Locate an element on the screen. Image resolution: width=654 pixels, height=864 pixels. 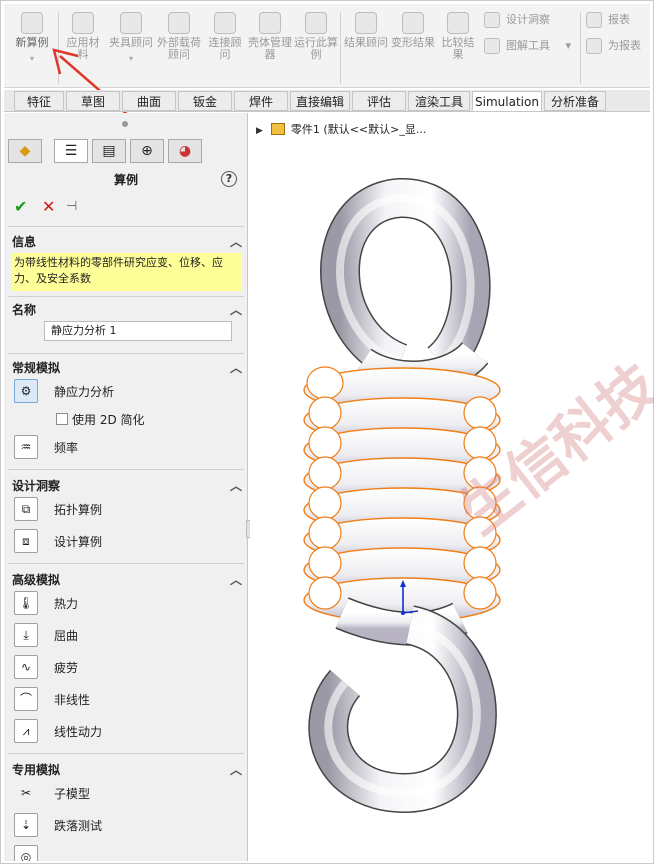
name-section-header: 名称 ︿ is located at coordinates (128, 310).